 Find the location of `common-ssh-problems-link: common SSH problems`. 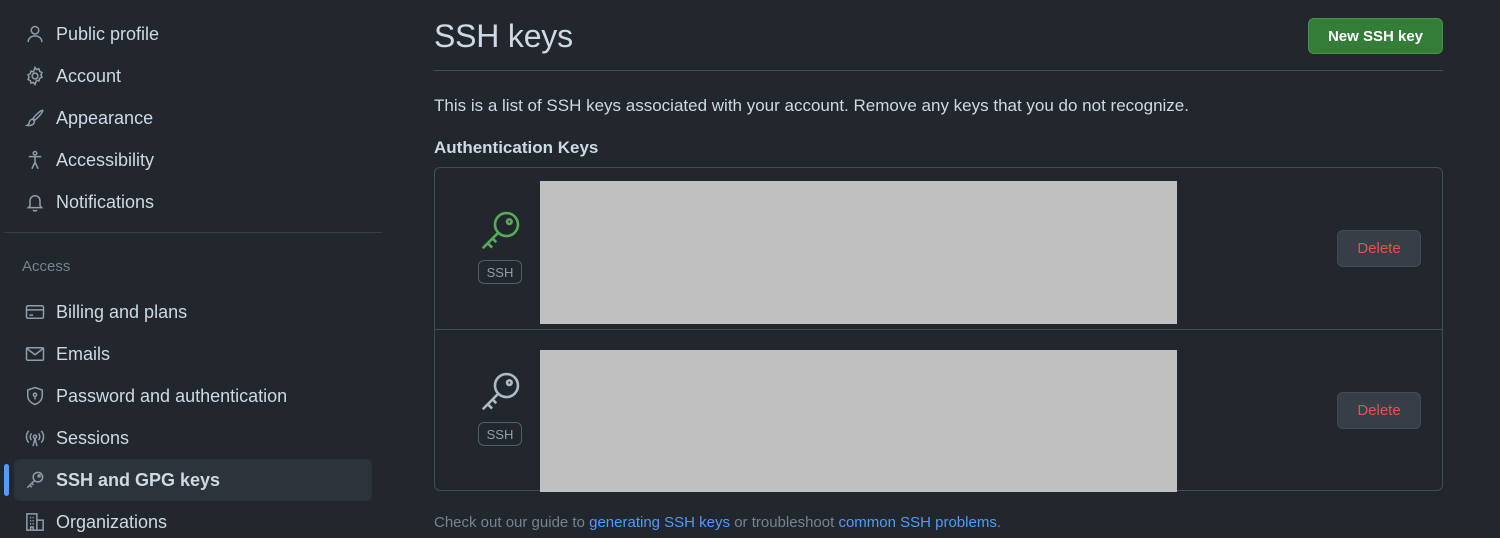

common-ssh-problems-link: common SSH problems is located at coordinates (917, 522).